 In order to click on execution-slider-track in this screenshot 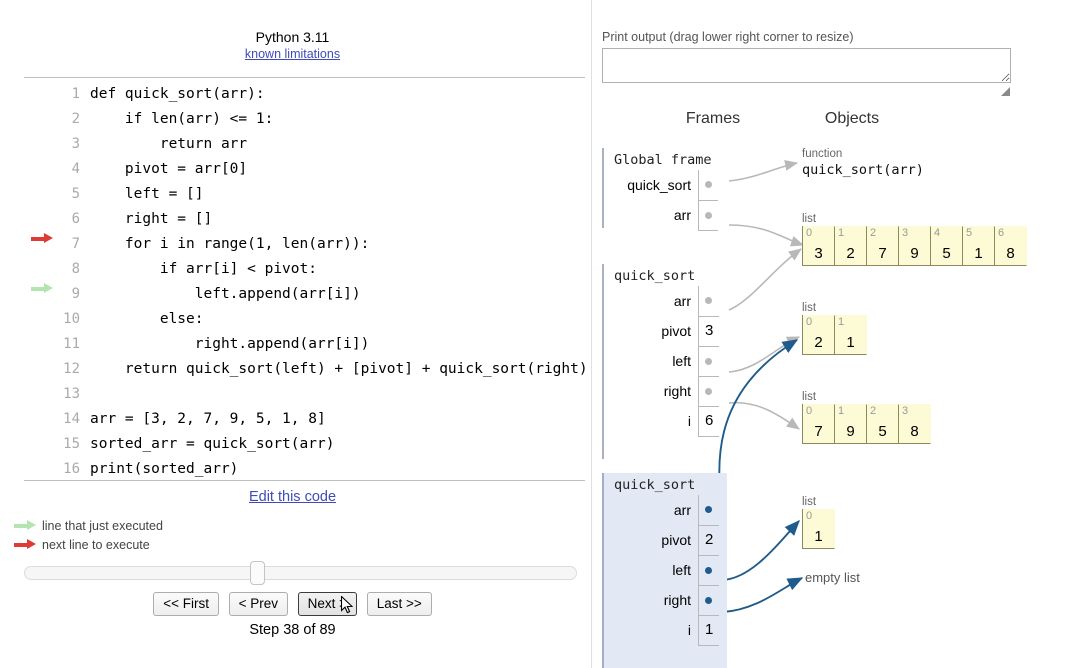, I will do `click(300, 573)`.